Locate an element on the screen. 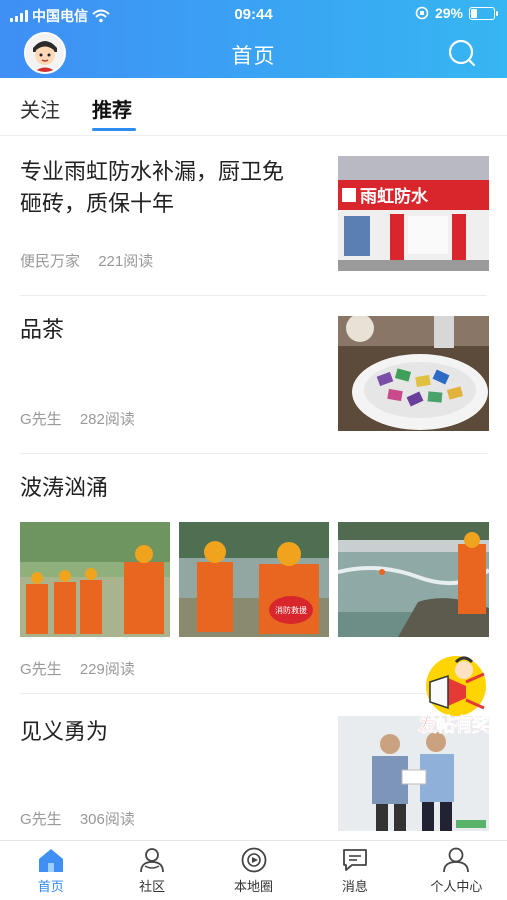  tab-profile: 个人中心 is located at coordinates (456, 870).